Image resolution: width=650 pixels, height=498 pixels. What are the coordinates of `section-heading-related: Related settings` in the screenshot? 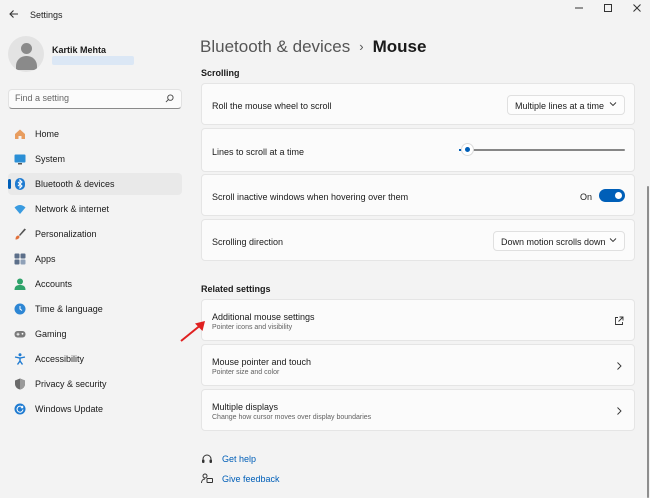 It's located at (236, 289).